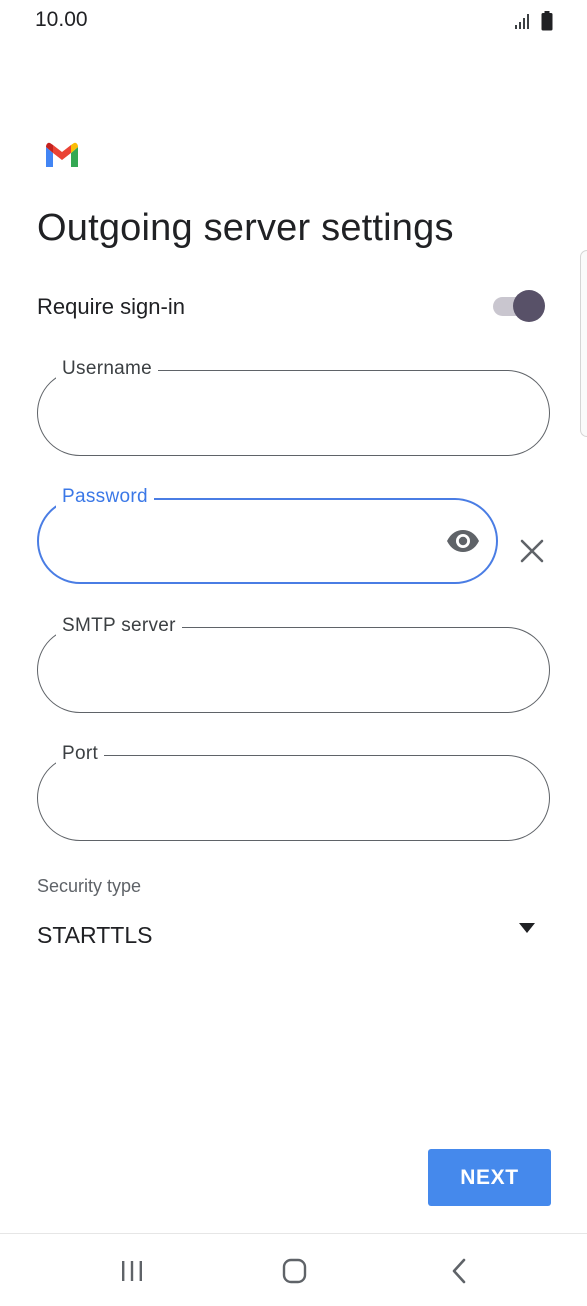 The image size is (587, 1306). I want to click on port-field: Port, so click(293, 791).